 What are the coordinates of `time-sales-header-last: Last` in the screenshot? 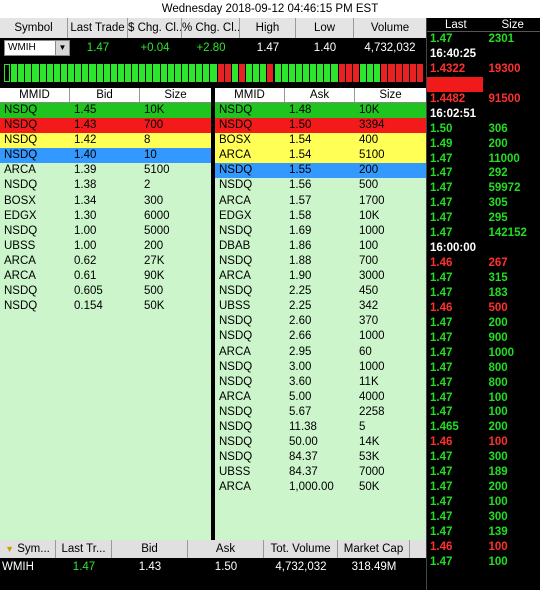 It's located at (455, 24).